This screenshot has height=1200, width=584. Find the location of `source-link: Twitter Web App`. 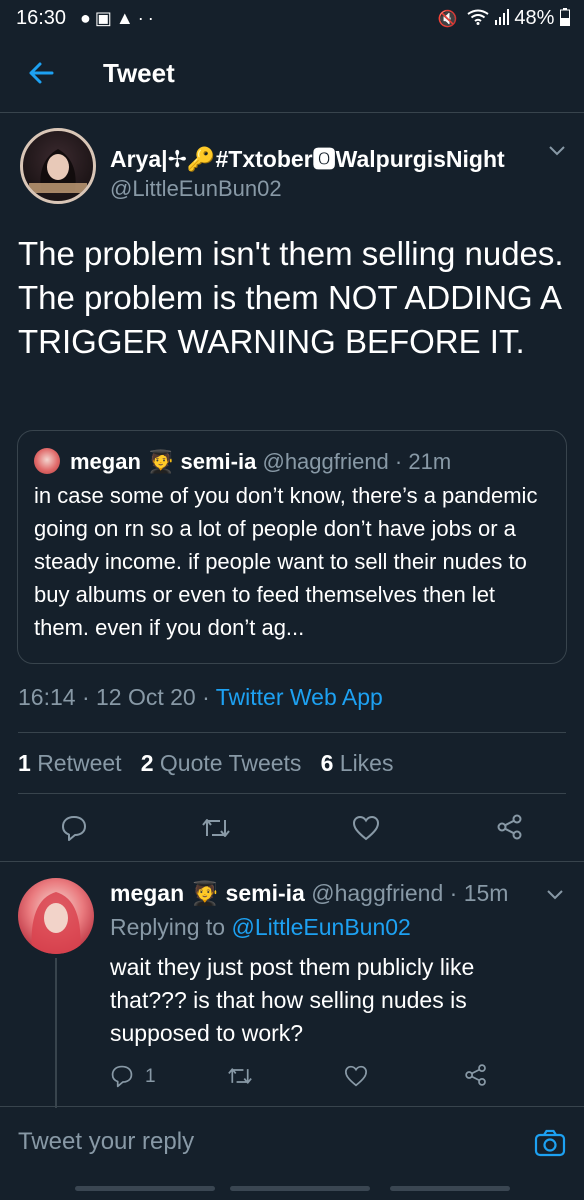

source-link: Twitter Web App is located at coordinates (299, 697).